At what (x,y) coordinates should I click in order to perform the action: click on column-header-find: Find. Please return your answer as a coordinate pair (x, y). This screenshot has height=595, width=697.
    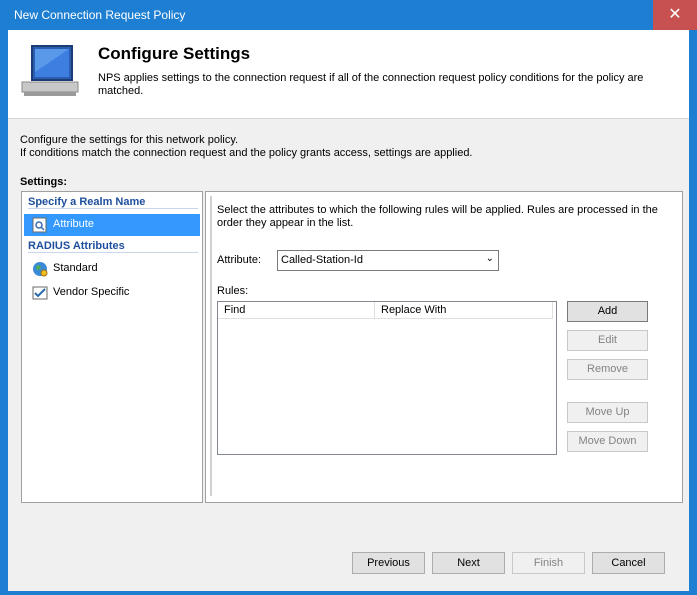
    Looking at the image, I should click on (296, 310).